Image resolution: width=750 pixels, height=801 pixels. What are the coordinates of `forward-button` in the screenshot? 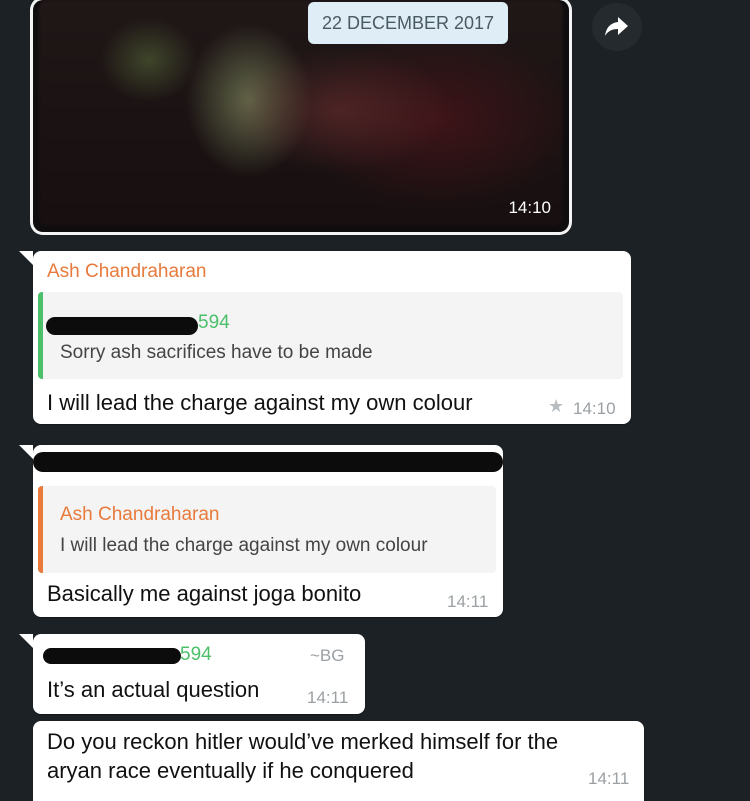 It's located at (617, 27).